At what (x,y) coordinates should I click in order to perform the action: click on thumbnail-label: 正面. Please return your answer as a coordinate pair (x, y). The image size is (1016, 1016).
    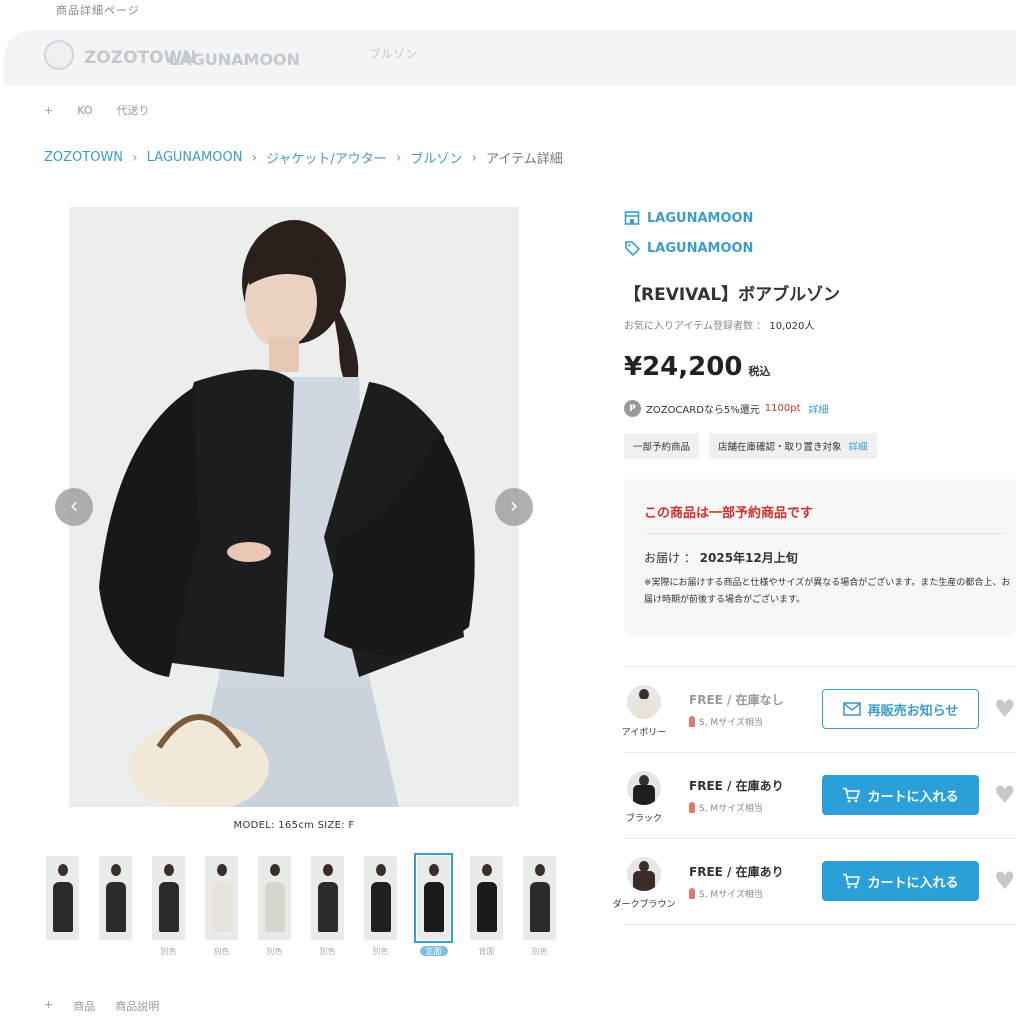
    Looking at the image, I should click on (433, 951).